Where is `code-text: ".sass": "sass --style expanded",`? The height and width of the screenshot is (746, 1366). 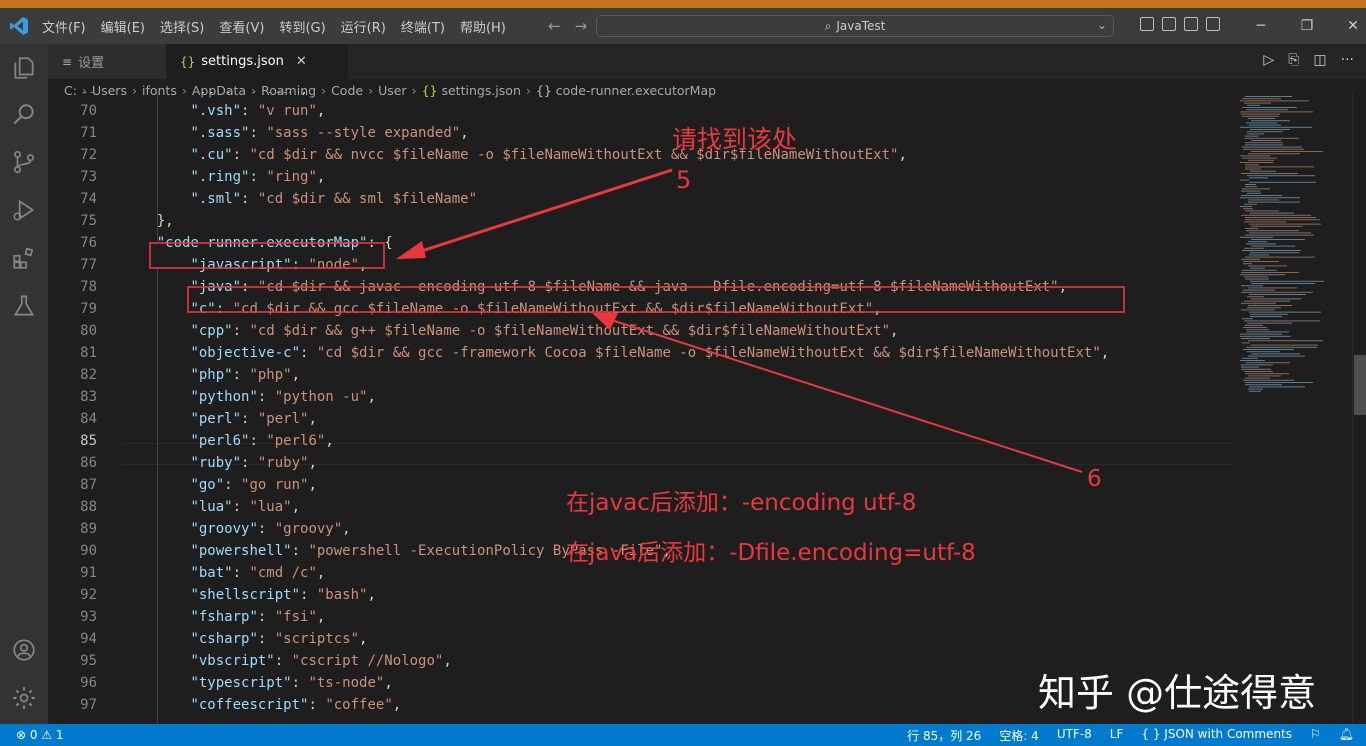
code-text: ".sass": "sass --style expanded", is located at coordinates (329, 133).